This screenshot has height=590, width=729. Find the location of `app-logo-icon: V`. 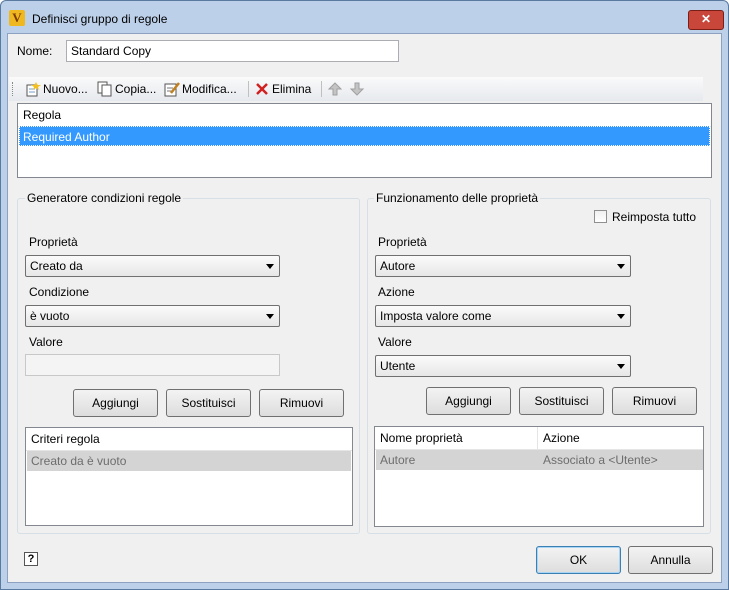

app-logo-icon: V is located at coordinates (17, 18).